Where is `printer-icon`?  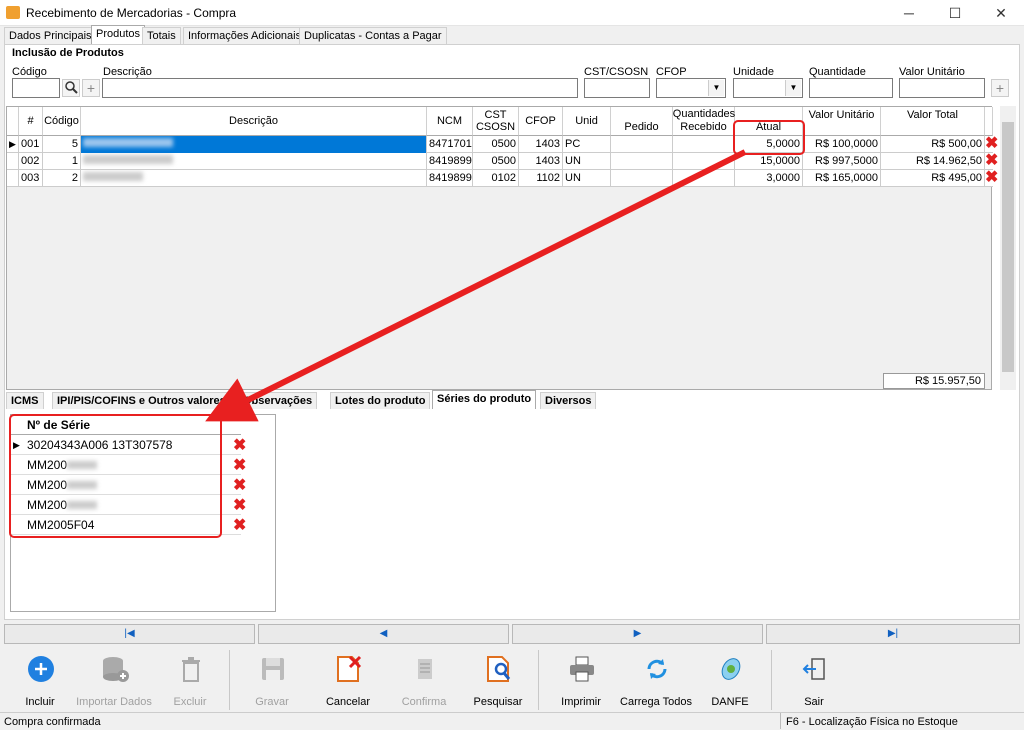 printer-icon is located at coordinates (582, 669).